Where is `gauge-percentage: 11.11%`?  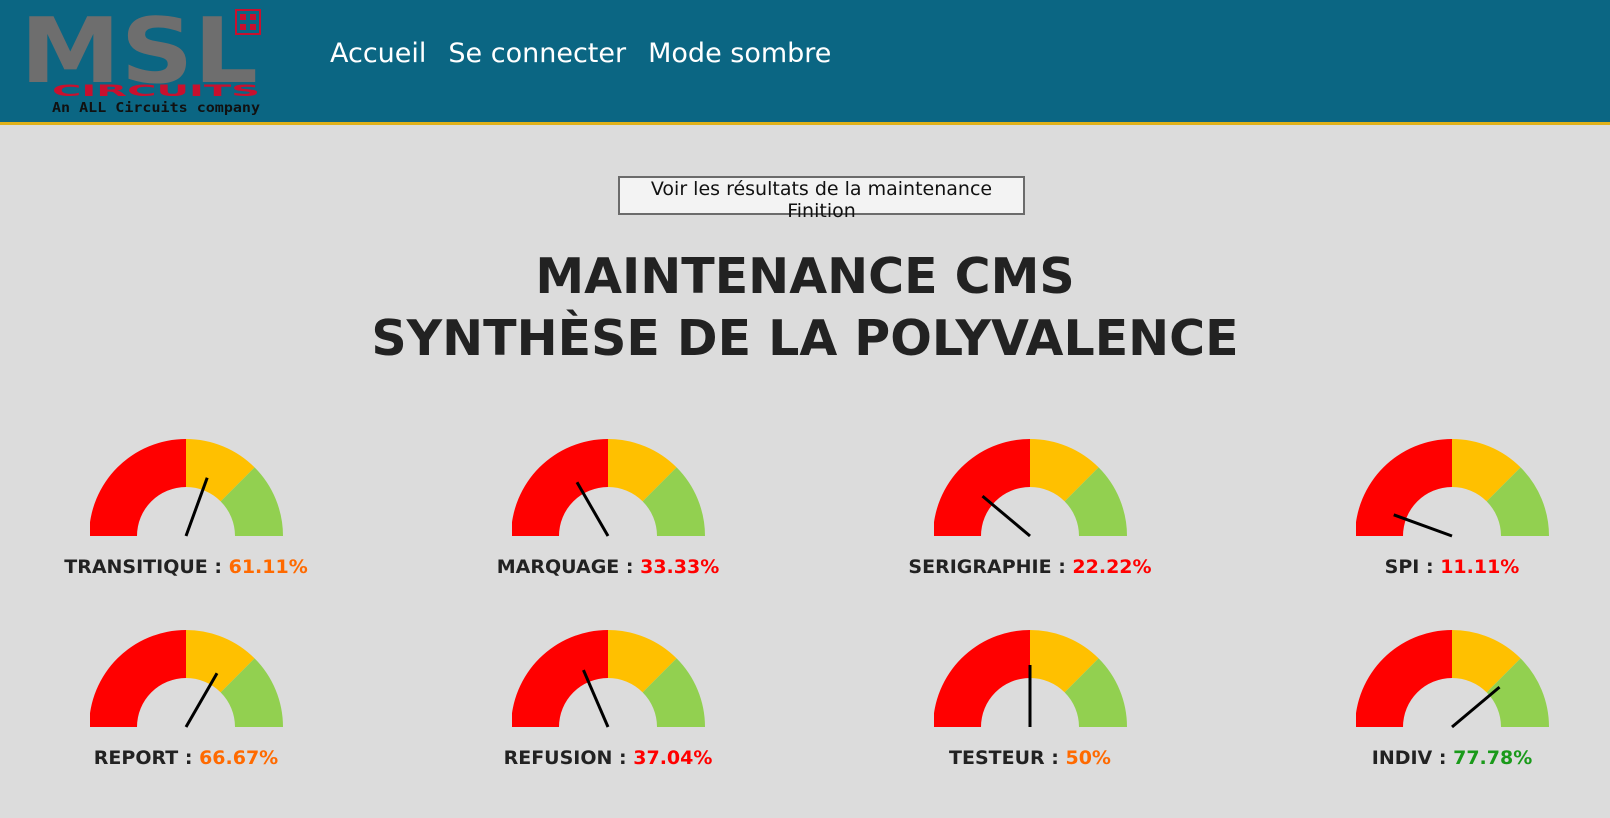 gauge-percentage: 11.11% is located at coordinates (1480, 567).